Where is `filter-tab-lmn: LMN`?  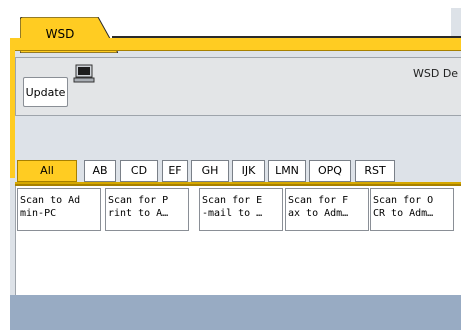 filter-tab-lmn: LMN is located at coordinates (287, 171).